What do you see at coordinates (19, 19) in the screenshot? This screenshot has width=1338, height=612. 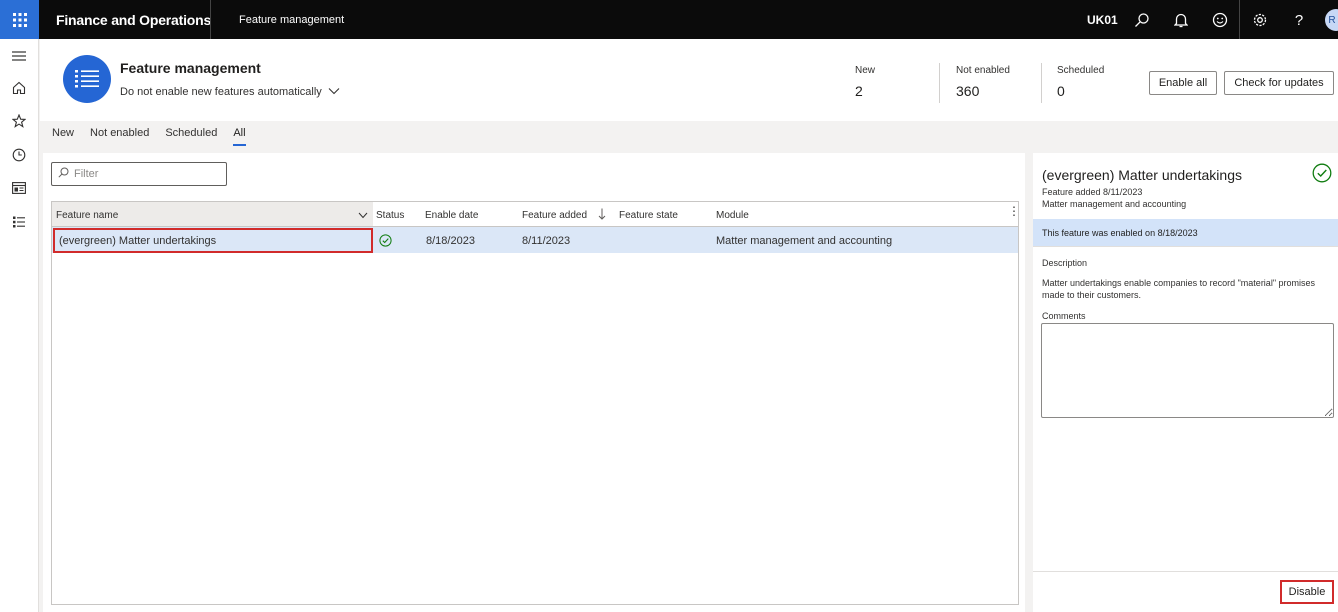 I see `waffle-icon` at bounding box center [19, 19].